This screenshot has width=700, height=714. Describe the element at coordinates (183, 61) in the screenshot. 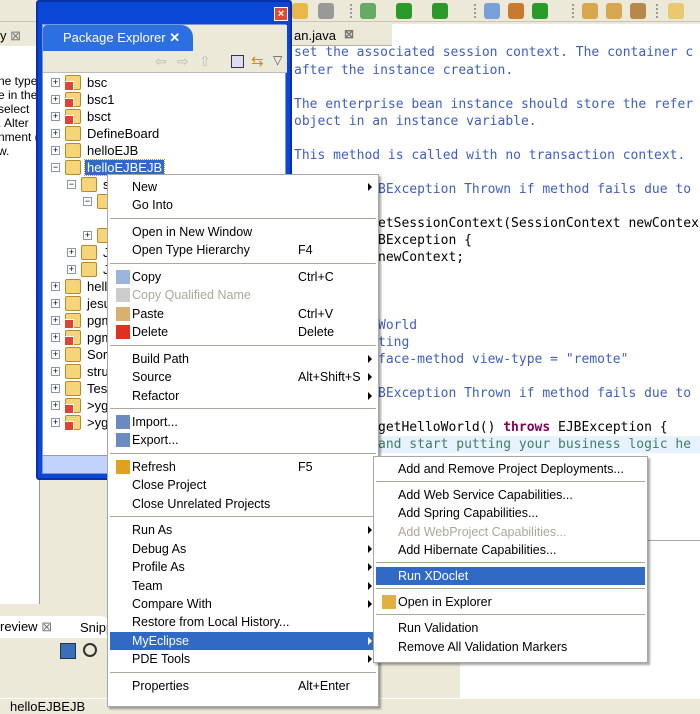

I see `forward-icon: ⇨` at that location.